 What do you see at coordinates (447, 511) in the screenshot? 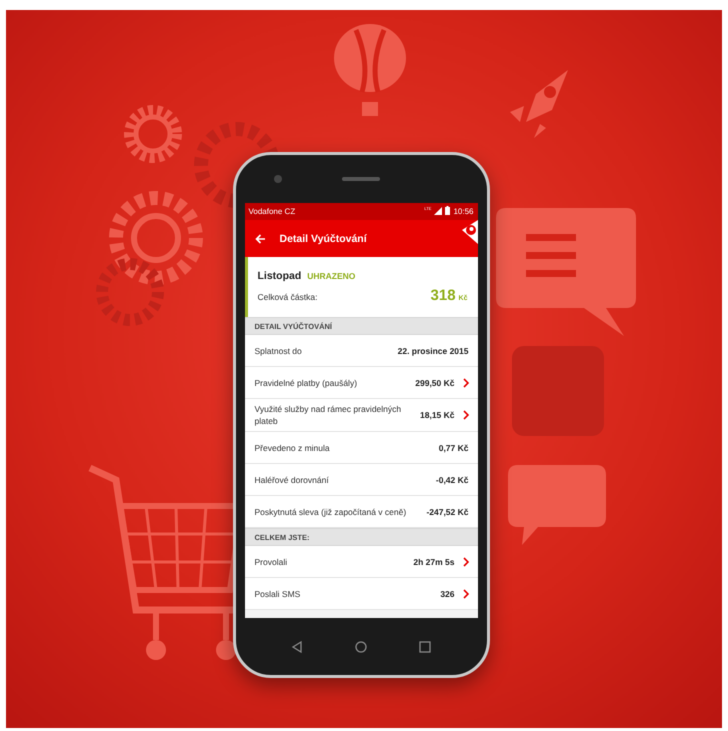
I see `row-value: -247,52 Kč` at bounding box center [447, 511].